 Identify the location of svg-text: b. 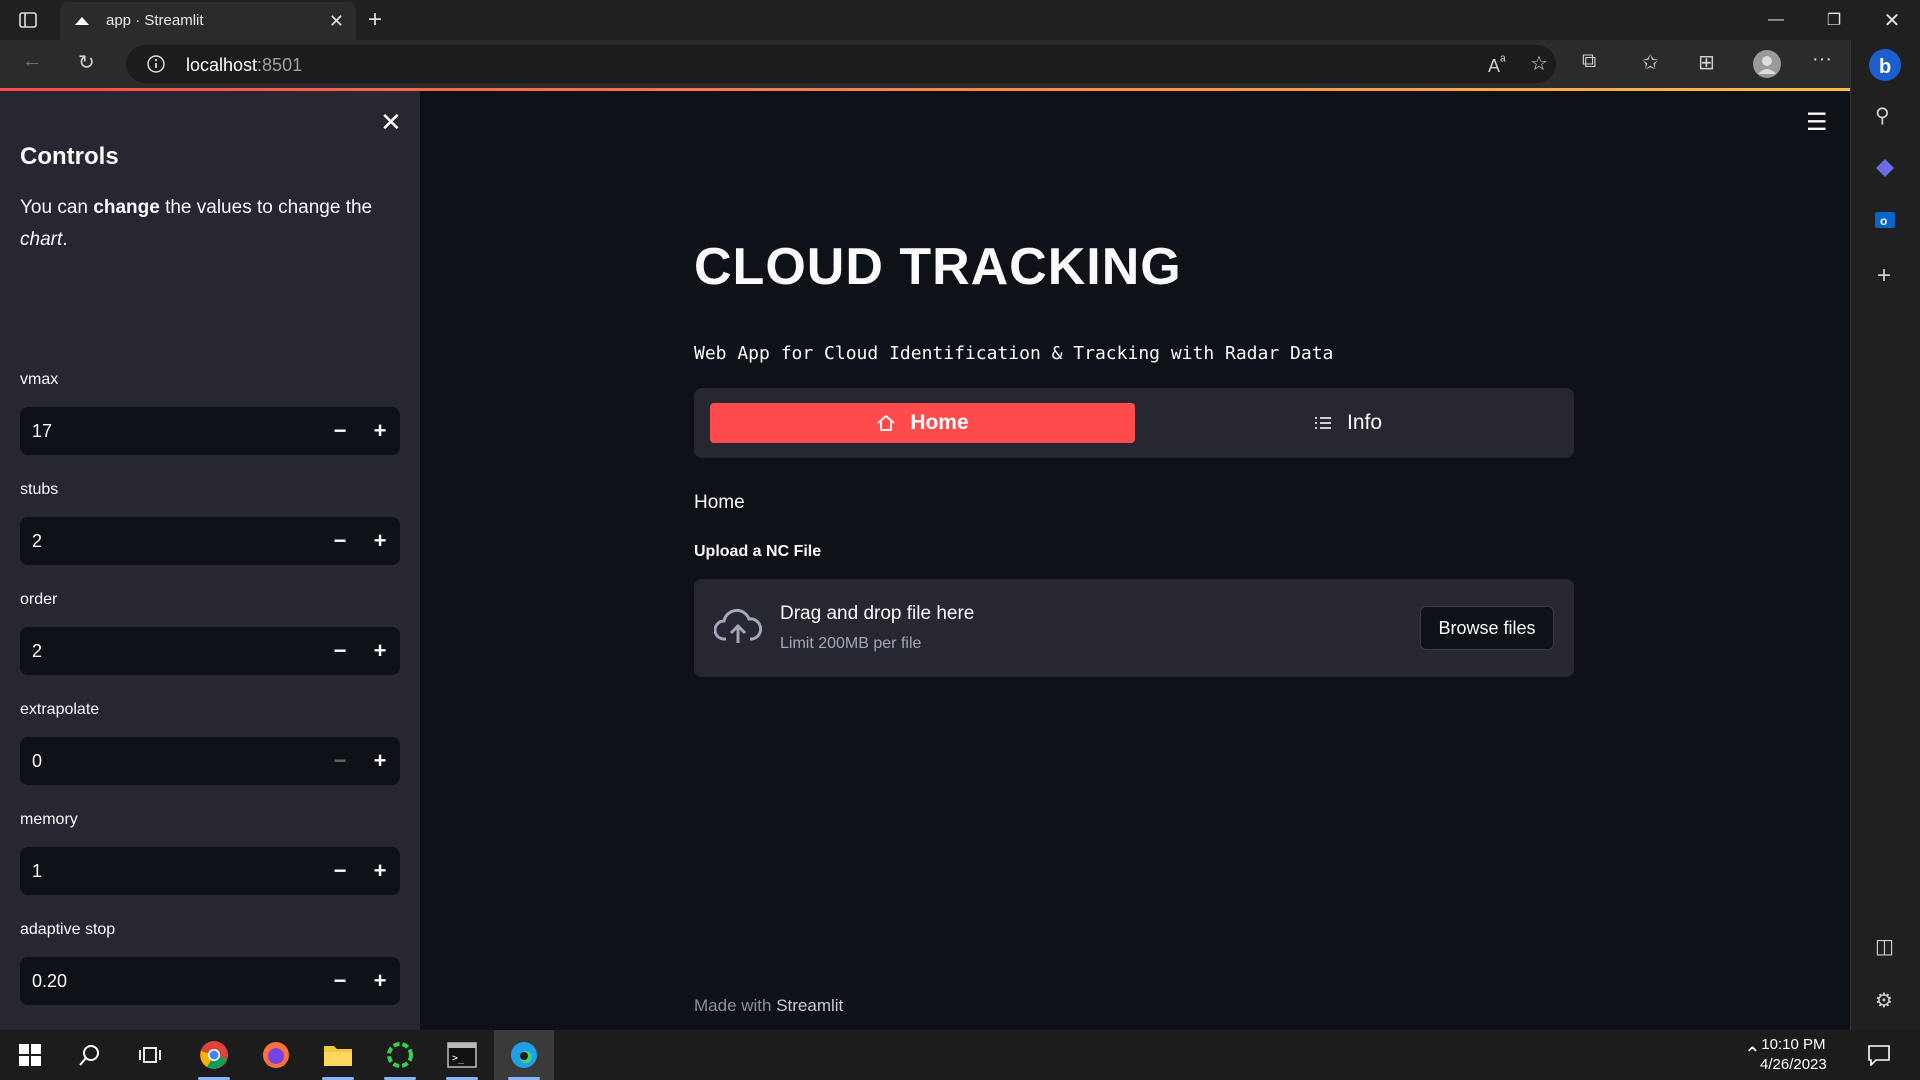
(1885, 67).